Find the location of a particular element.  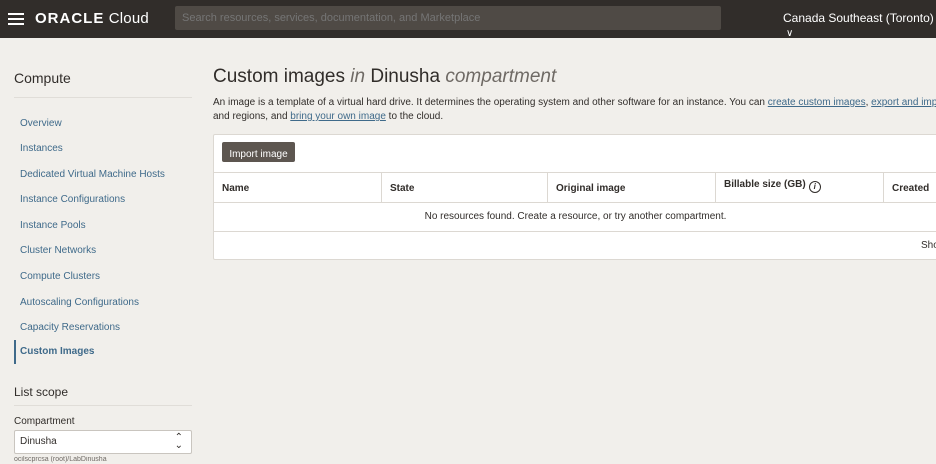

import-image-button: Import image is located at coordinates (258, 152).